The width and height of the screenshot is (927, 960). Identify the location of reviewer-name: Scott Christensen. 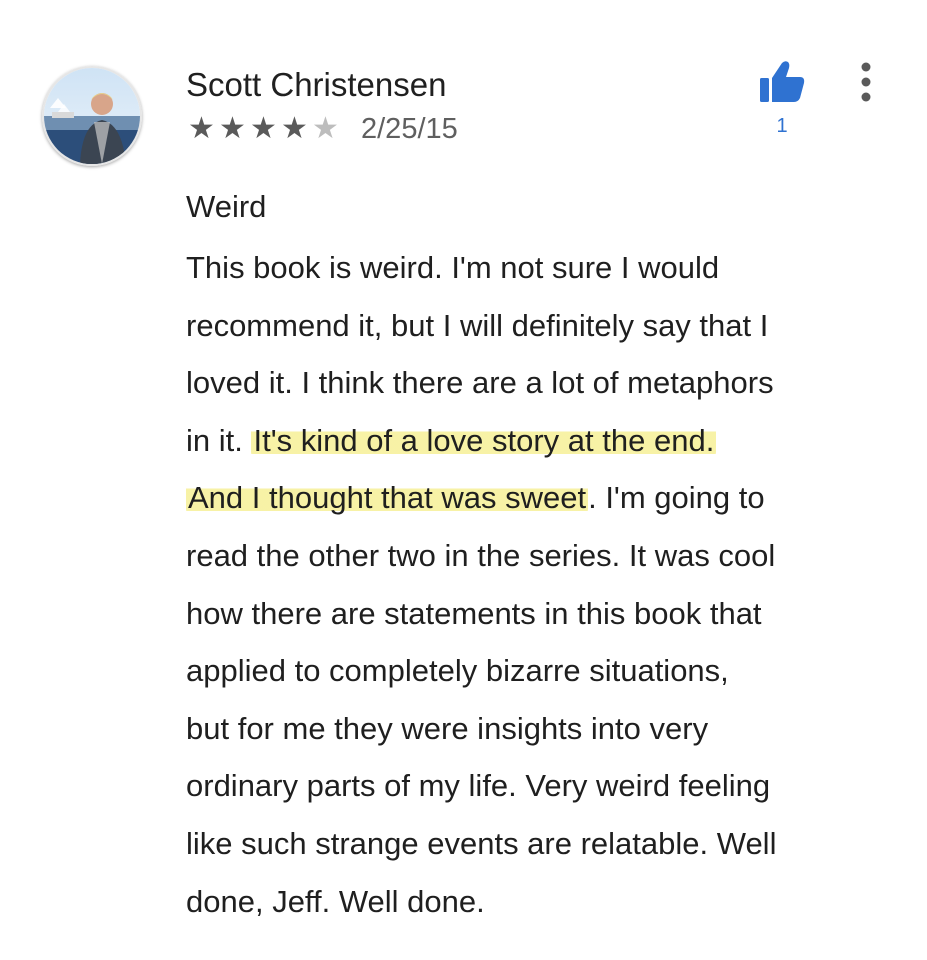
(316, 84).